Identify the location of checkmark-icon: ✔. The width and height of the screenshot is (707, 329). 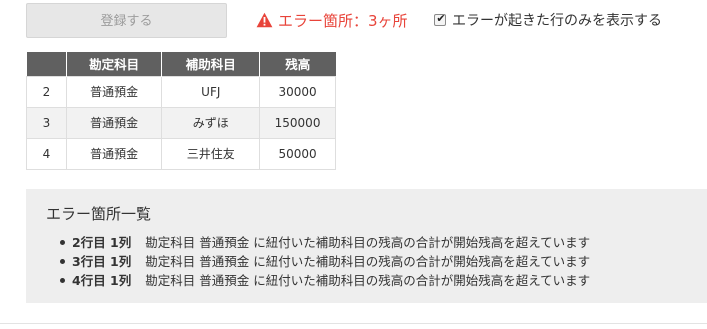
(441, 18).